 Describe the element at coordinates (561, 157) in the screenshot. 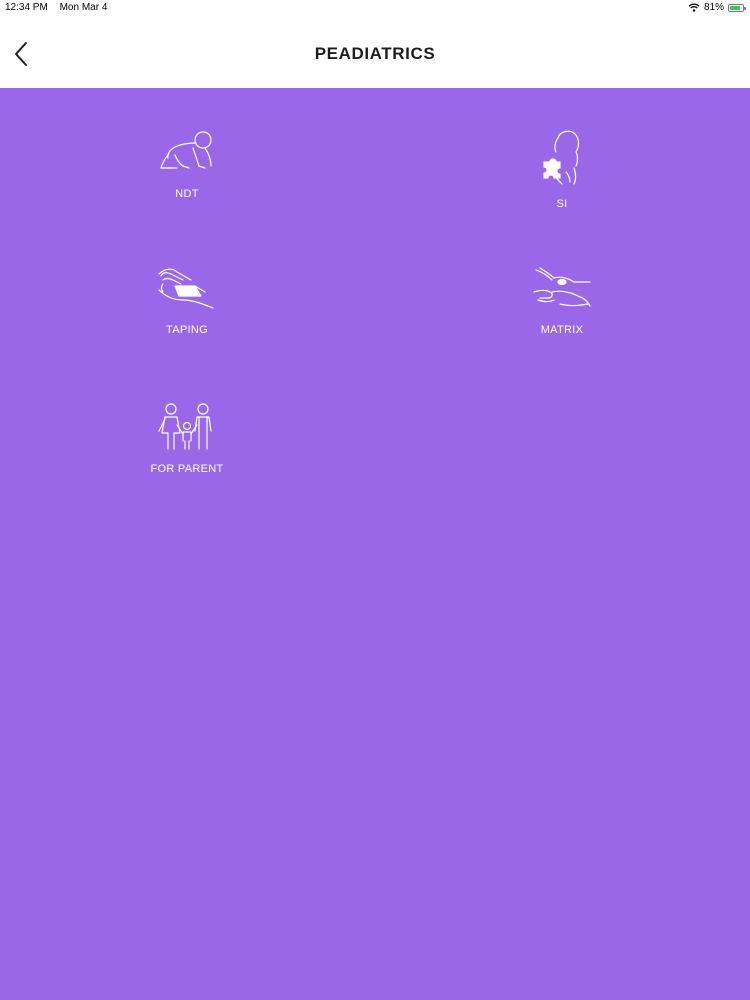

I see `puzzle-head-icon` at that location.